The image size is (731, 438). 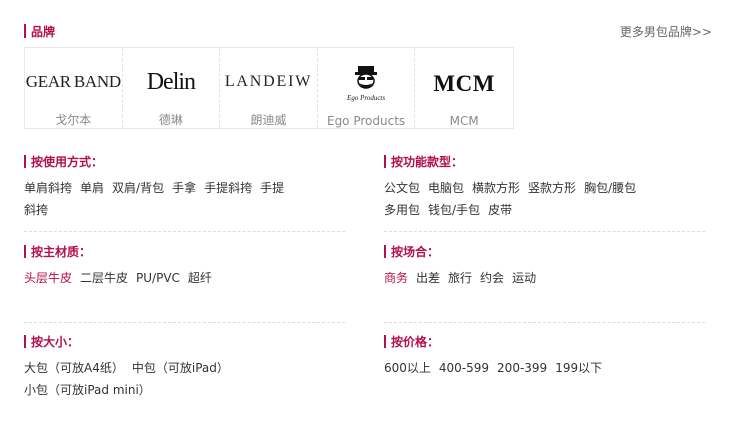 What do you see at coordinates (578, 368) in the screenshot?
I see `filter-option: 199以下` at bounding box center [578, 368].